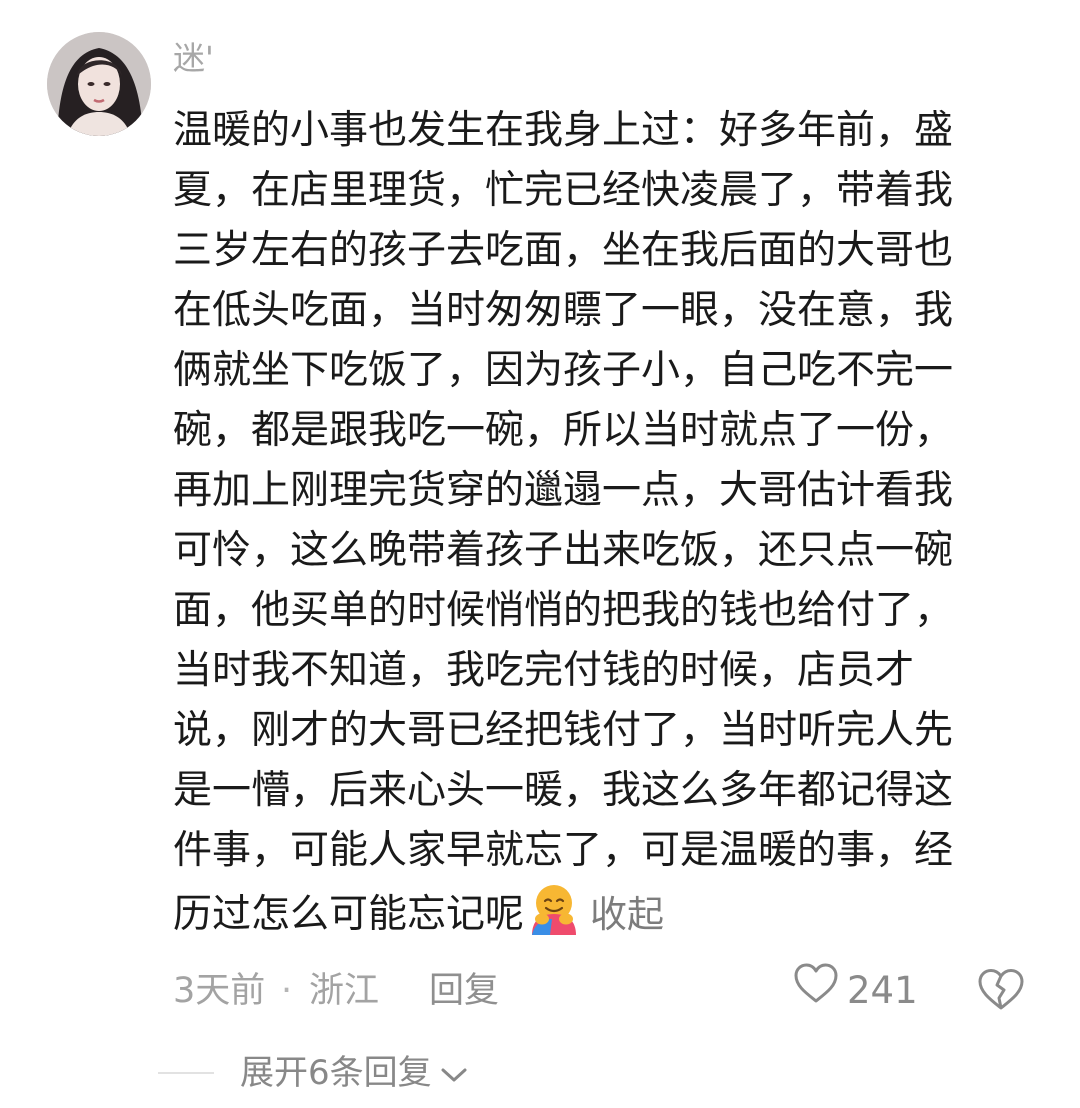 Image resolution: width=1080 pixels, height=1108 pixels. I want to click on comment-line: 三岁左右的孩子去吃面，坐在我后面的大哥也, so click(563, 250).